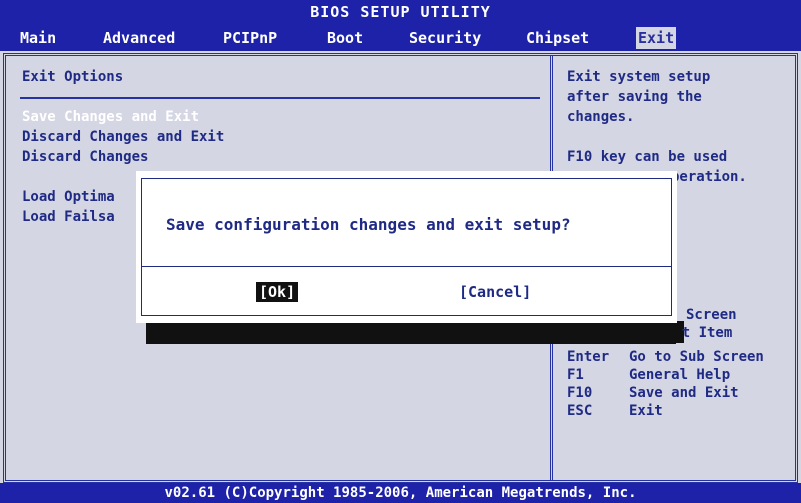 The width and height of the screenshot is (801, 503). Describe the element at coordinates (634, 97) in the screenshot. I see `help-line-2: after saving the` at that location.